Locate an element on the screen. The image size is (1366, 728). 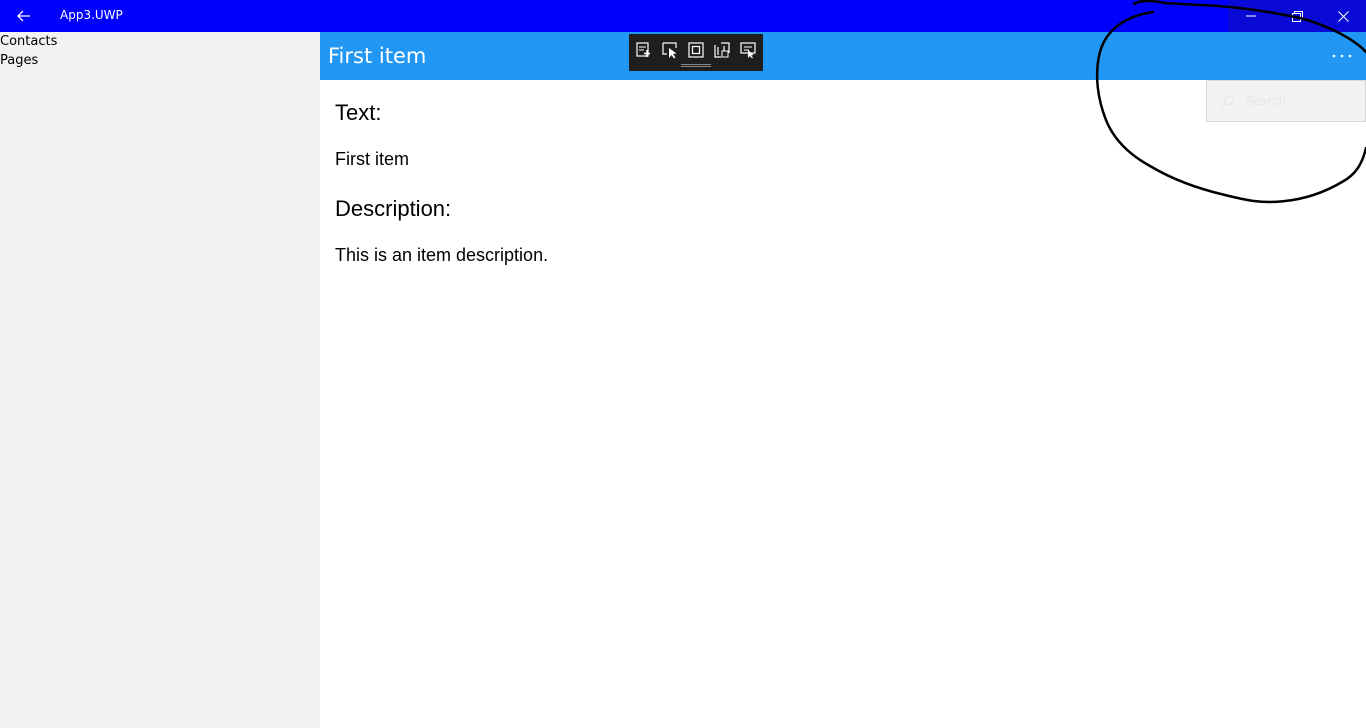
more-ellipsis-icon is located at coordinates (1342, 56).